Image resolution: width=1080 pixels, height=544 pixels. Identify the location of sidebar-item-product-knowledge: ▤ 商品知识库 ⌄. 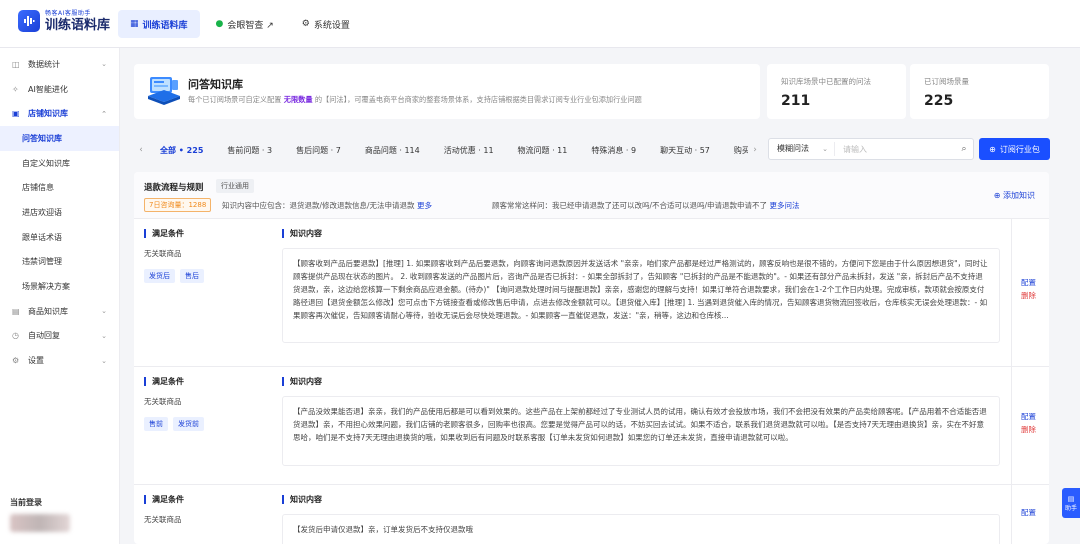
(59, 311).